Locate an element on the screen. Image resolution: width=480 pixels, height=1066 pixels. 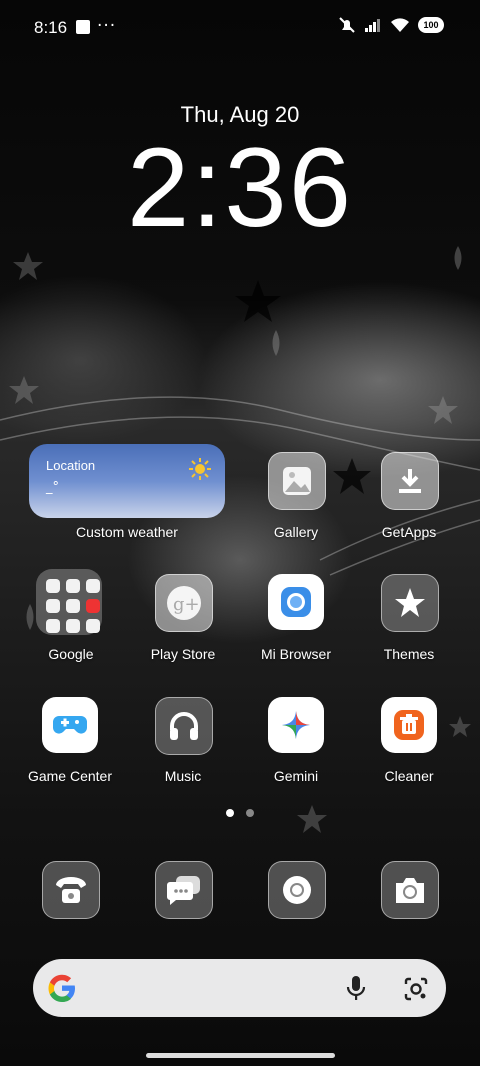
getapps-label: GetApps is located at coordinates (409, 532).